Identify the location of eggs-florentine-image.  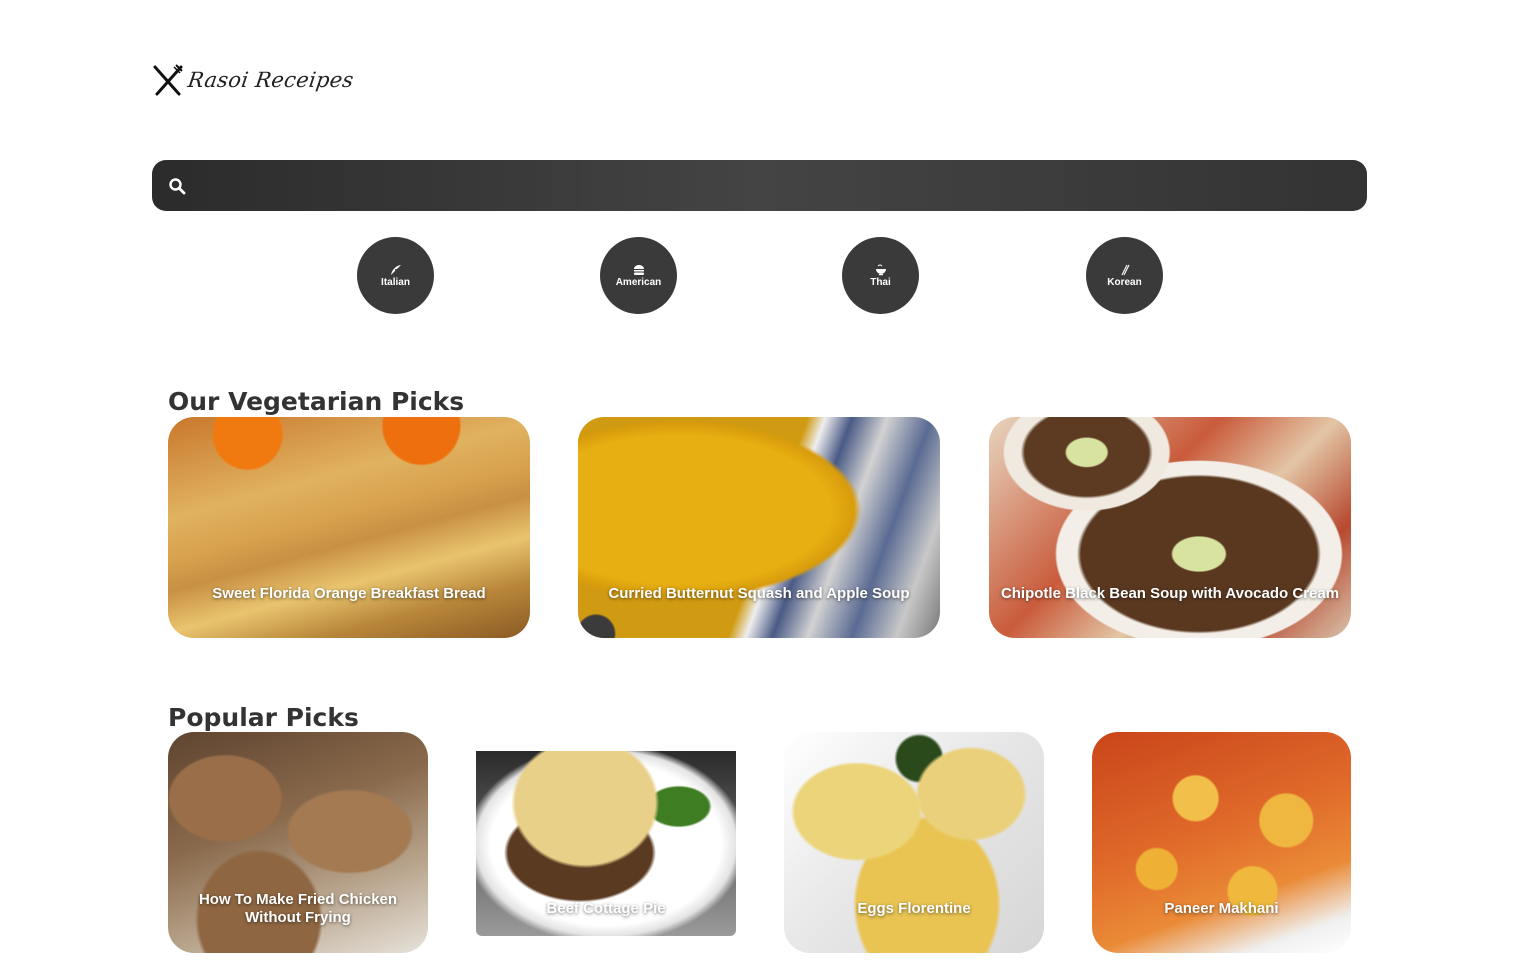
(914, 842).